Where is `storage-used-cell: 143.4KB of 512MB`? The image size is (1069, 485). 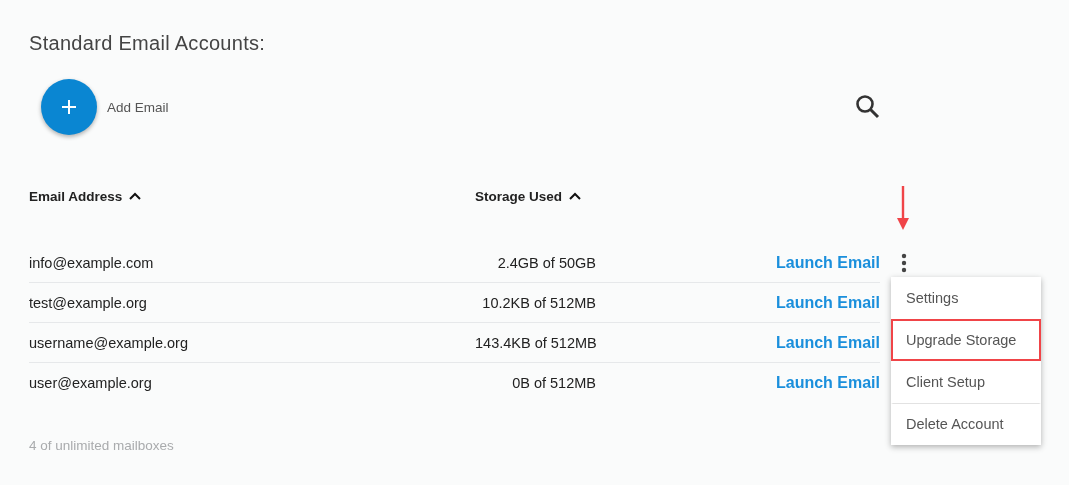
storage-used-cell: 143.4KB of 512MB is located at coordinates (535, 342).